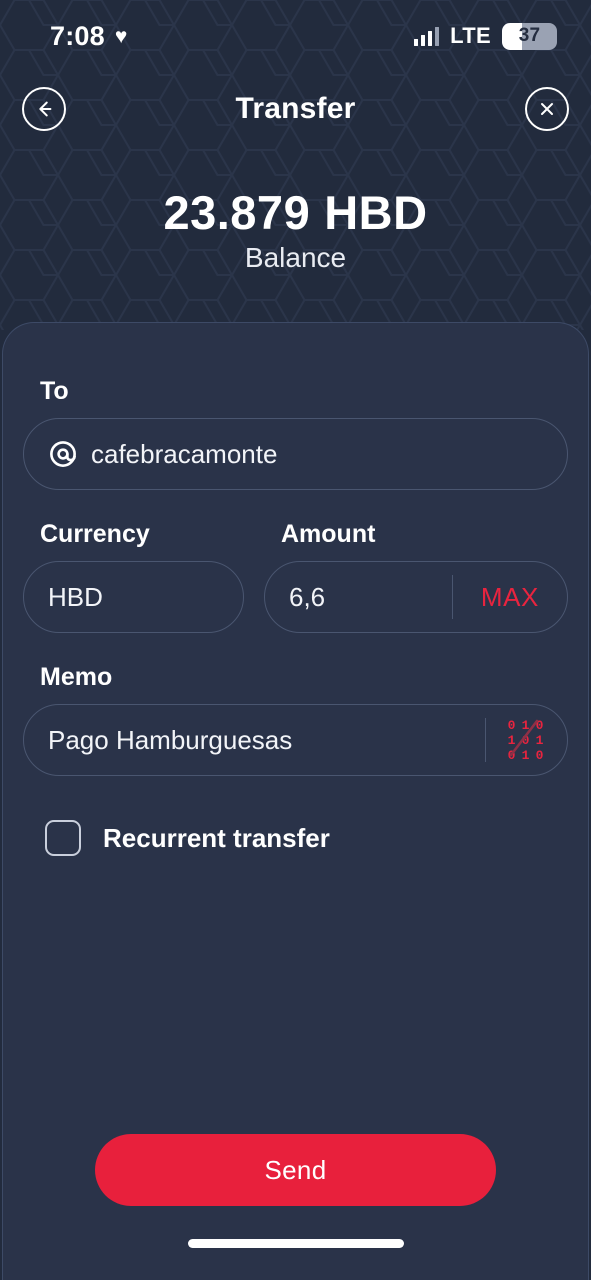 Image resolution: width=591 pixels, height=1280 pixels. I want to click on close-x-icon, so click(547, 109).